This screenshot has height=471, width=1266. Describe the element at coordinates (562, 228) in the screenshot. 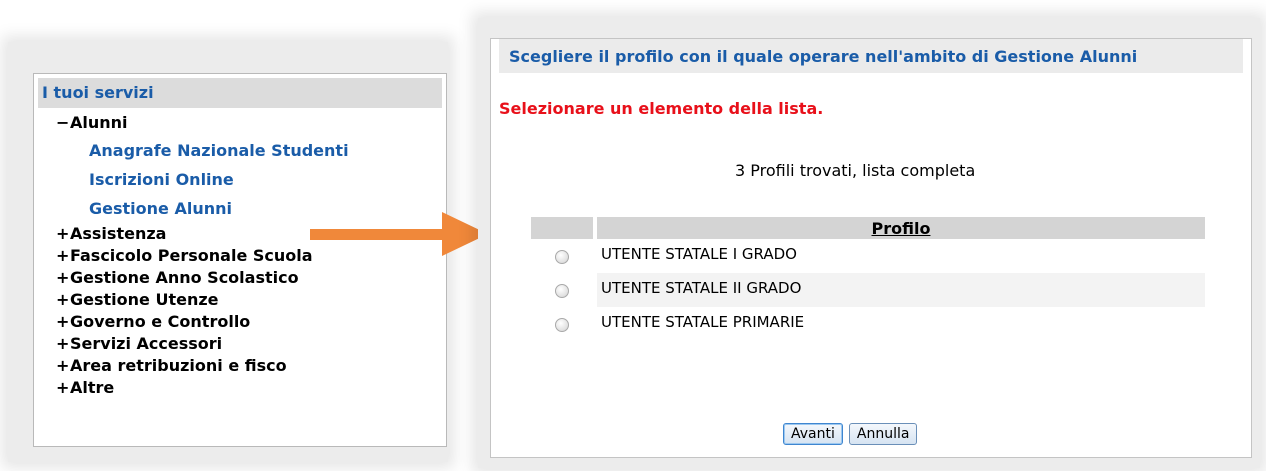

I see `selection-column-header` at that location.